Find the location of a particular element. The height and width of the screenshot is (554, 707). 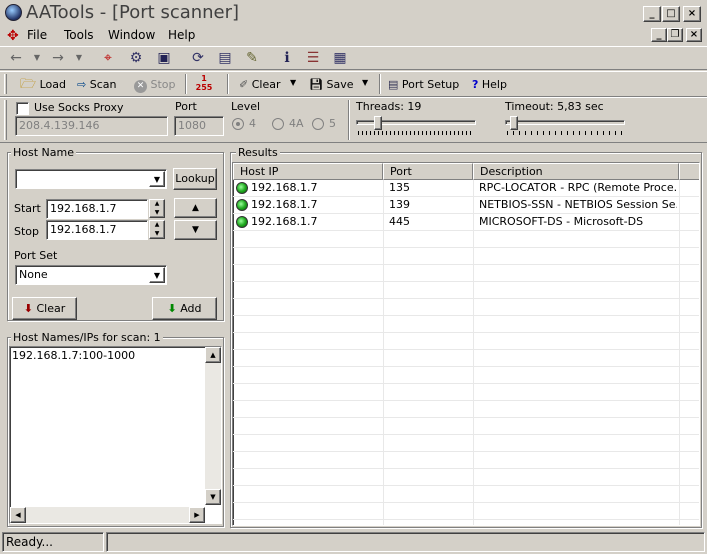

stop-button: ✕ Stop is located at coordinates (155, 85).